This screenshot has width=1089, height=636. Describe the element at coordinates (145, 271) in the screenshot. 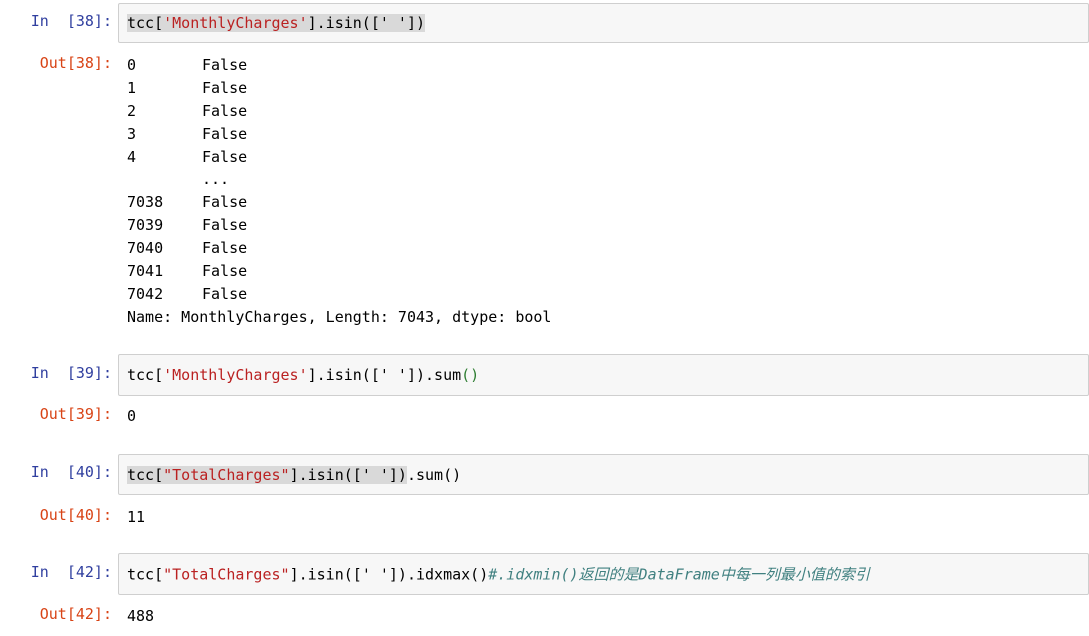

I see `series-index: 7041` at that location.